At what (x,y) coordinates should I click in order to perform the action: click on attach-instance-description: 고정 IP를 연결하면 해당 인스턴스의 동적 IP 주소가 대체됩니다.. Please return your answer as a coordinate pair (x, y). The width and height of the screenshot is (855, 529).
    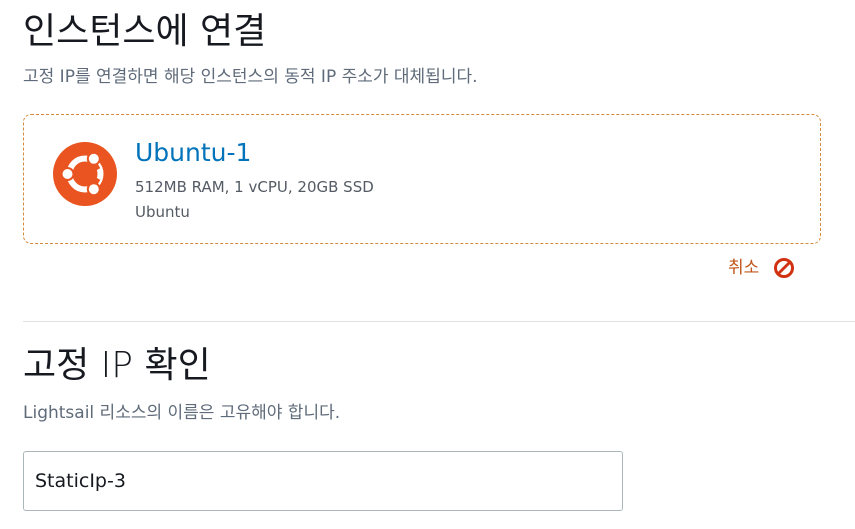
    Looking at the image, I should click on (250, 77).